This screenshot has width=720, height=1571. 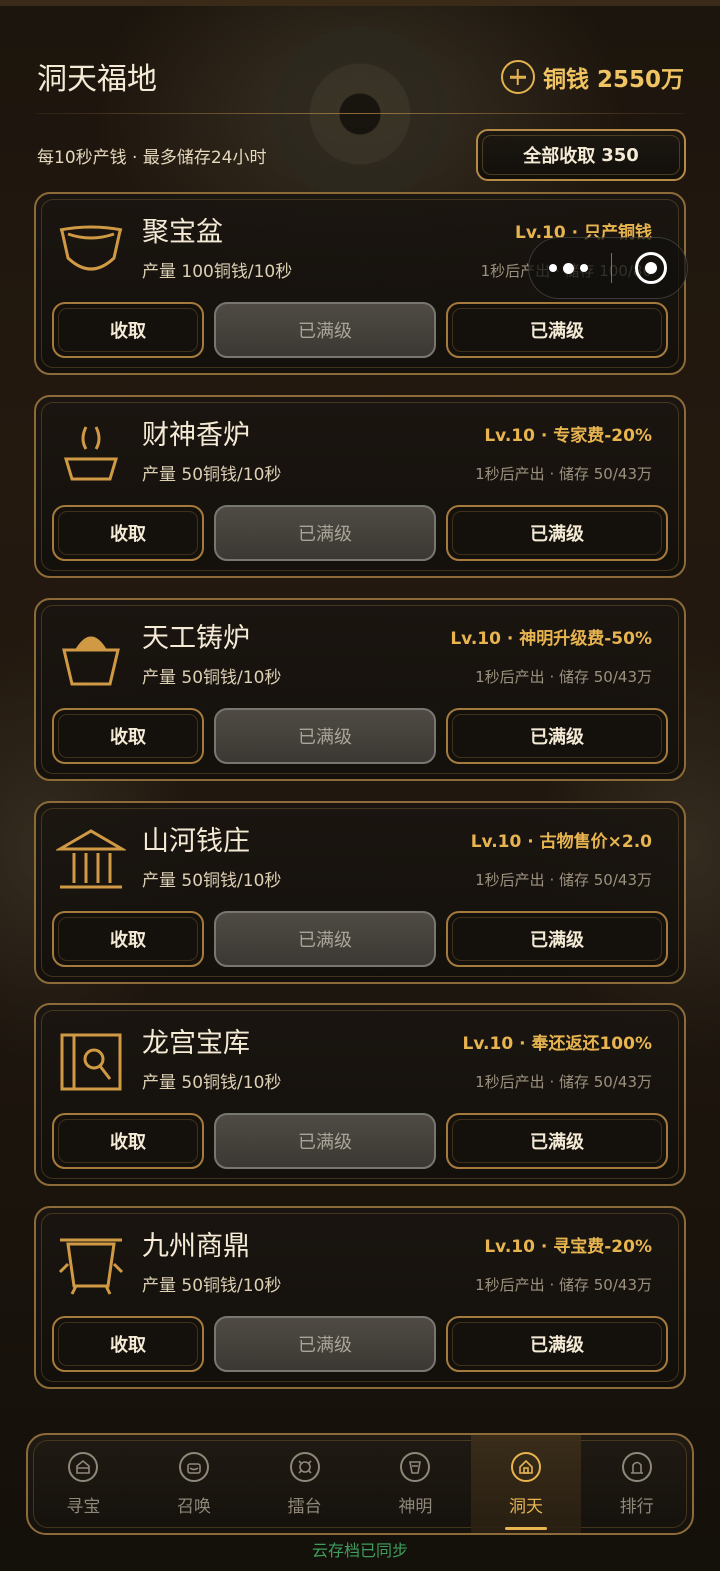 What do you see at coordinates (91, 860) in the screenshot?
I see `bank-icon` at bounding box center [91, 860].